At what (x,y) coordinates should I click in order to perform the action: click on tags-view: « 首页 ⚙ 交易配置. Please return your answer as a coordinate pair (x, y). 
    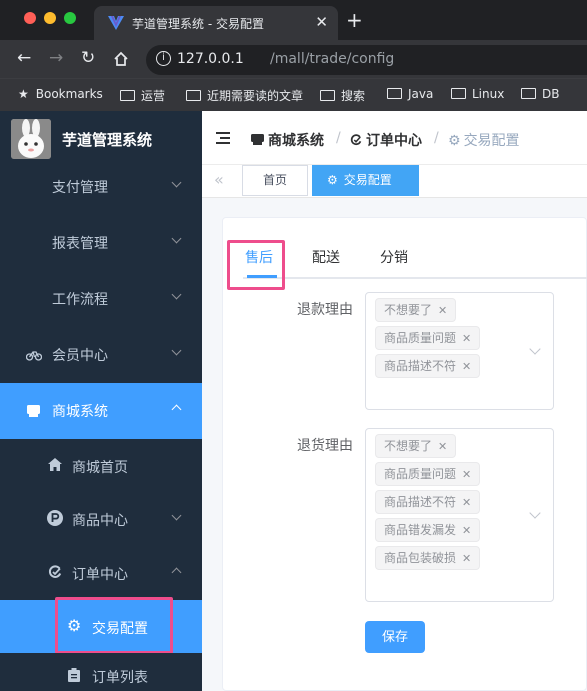
    Looking at the image, I should click on (394, 181).